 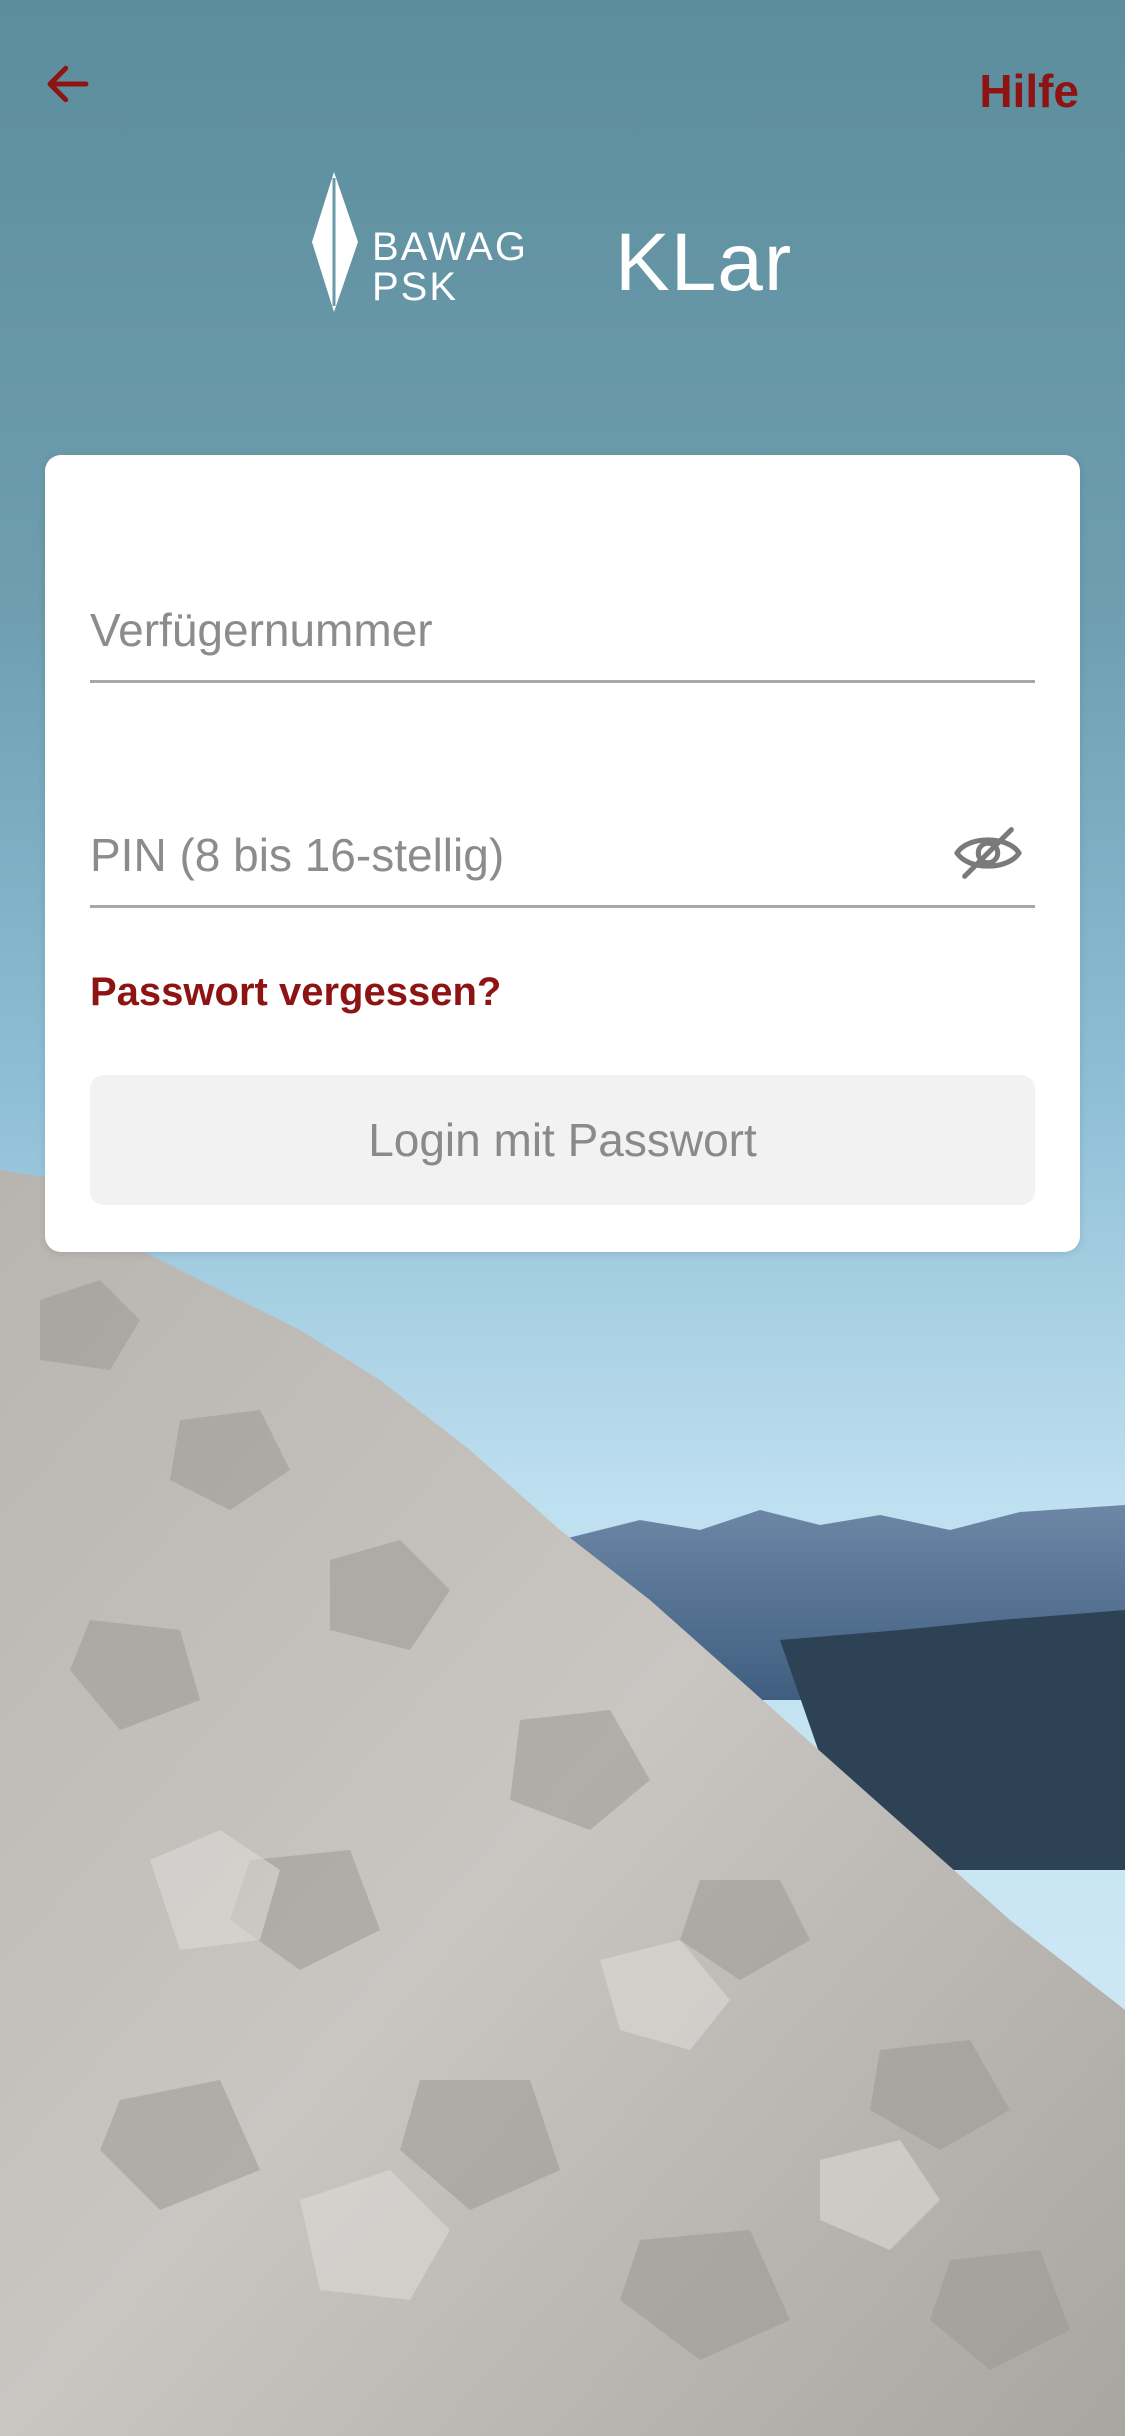 I want to click on login-with-password-button: Login mit Passwort, so click(x=562, y=1140).